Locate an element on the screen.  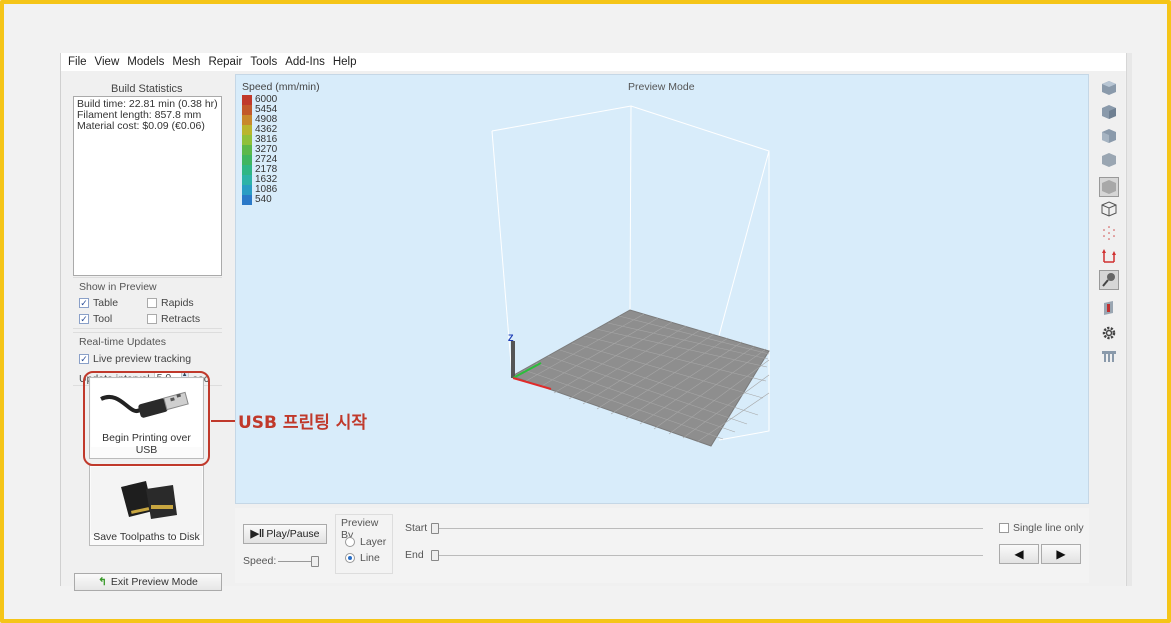
tool-label: Tool is located at coordinates (103, 319).